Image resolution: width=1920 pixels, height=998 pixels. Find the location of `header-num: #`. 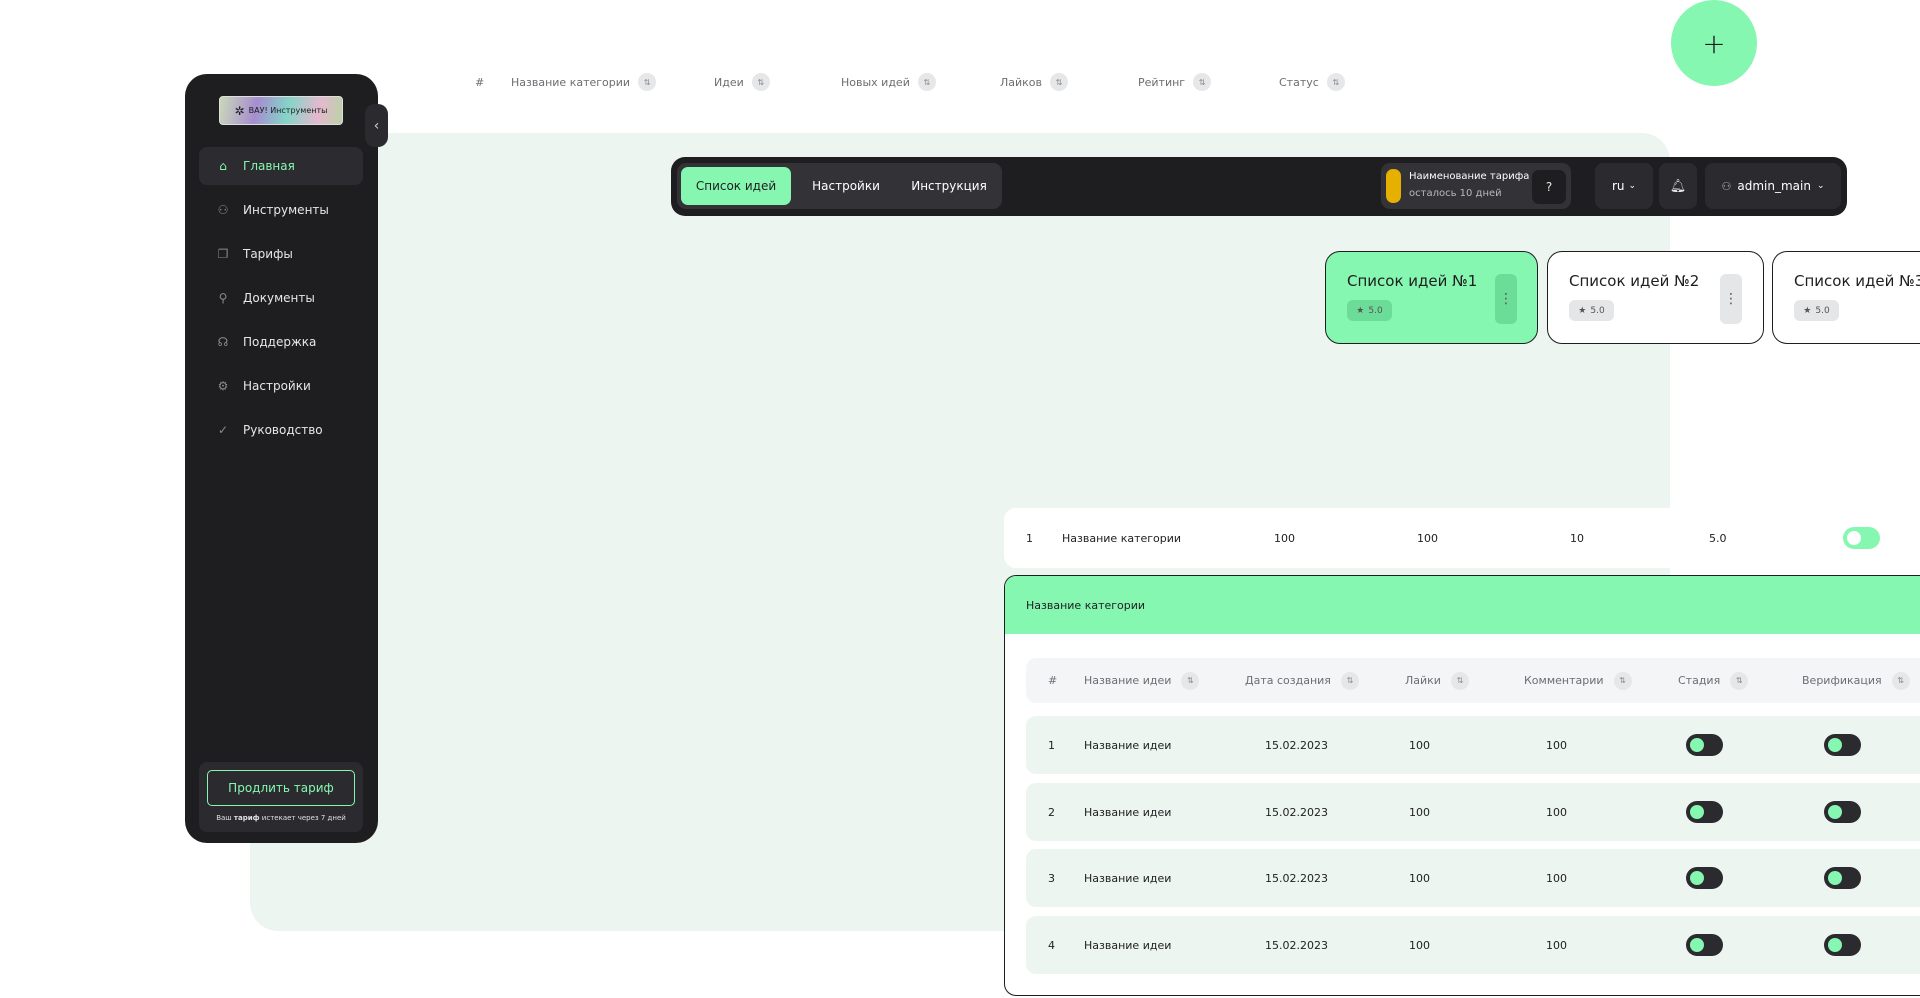

header-num: # is located at coordinates (480, 82).